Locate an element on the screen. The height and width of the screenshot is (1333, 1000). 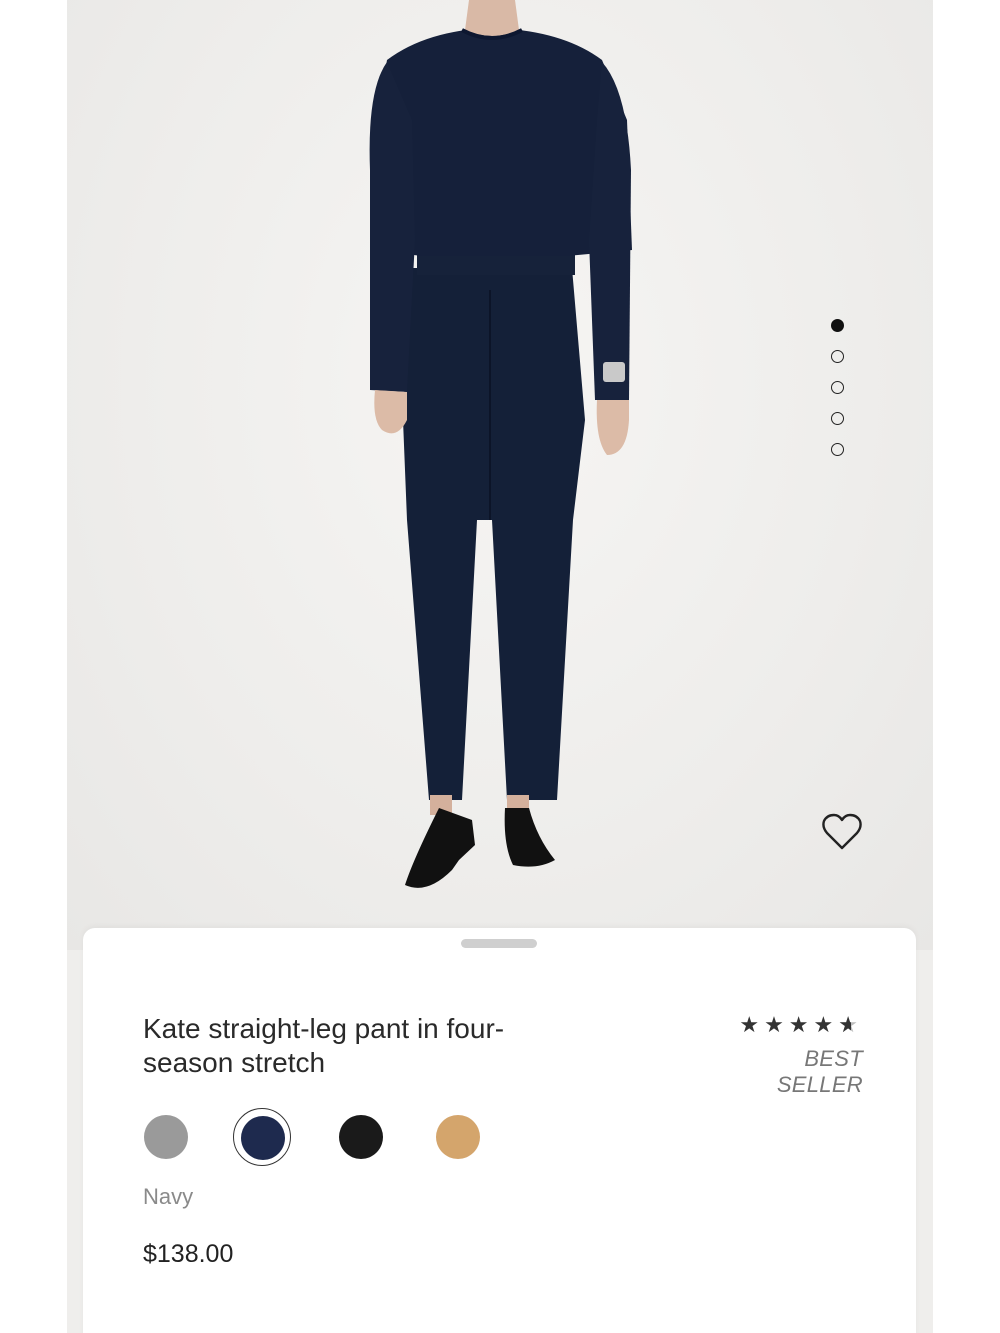
heart-outline-icon is located at coordinates (842, 831).